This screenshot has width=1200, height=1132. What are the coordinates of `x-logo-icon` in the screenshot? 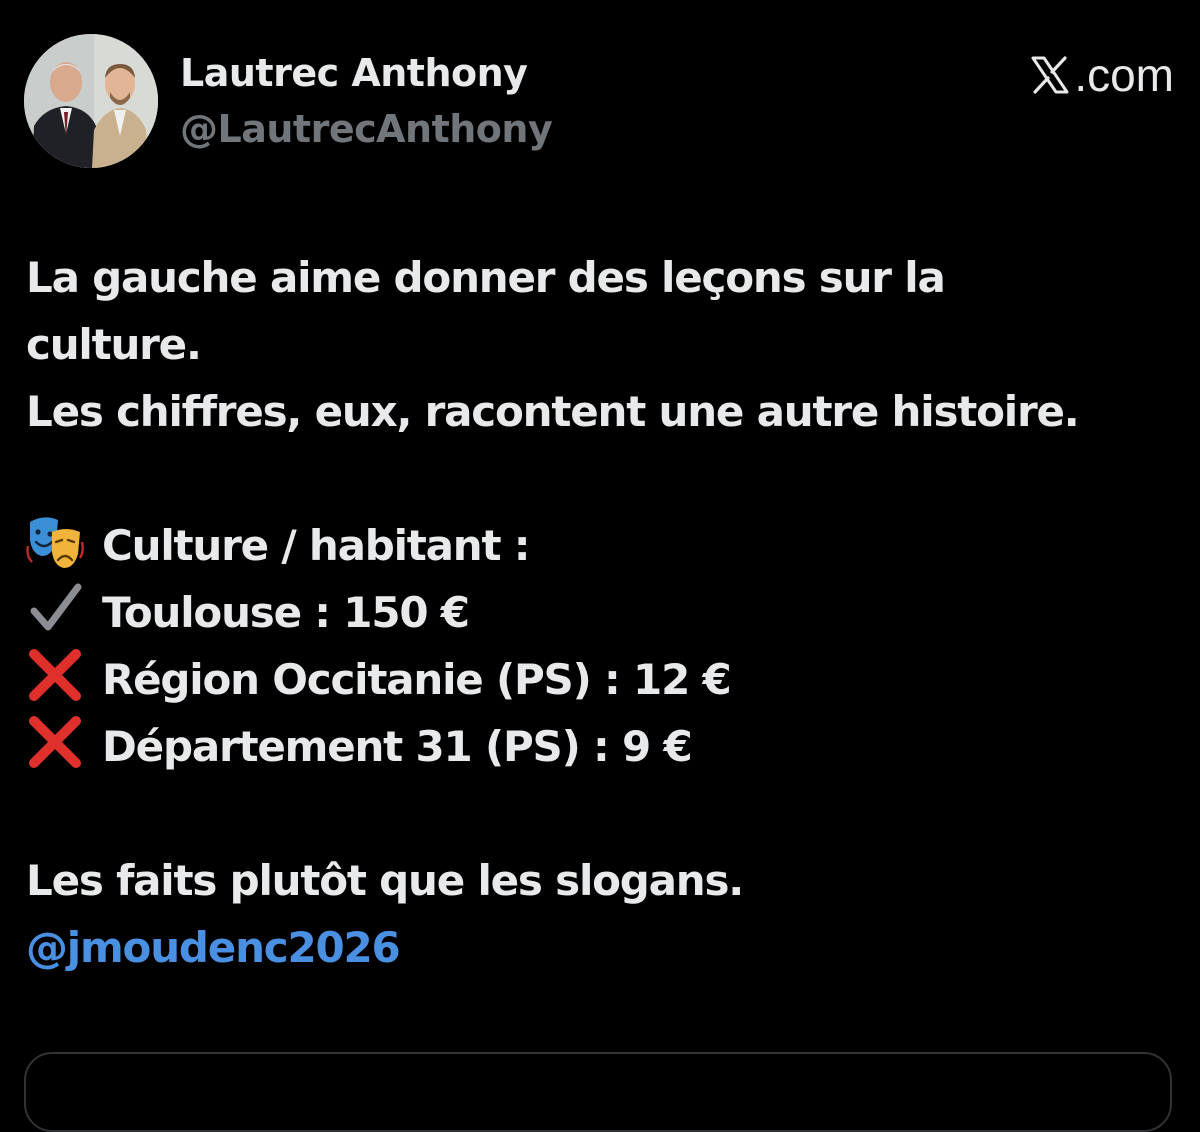 It's located at (1050, 75).